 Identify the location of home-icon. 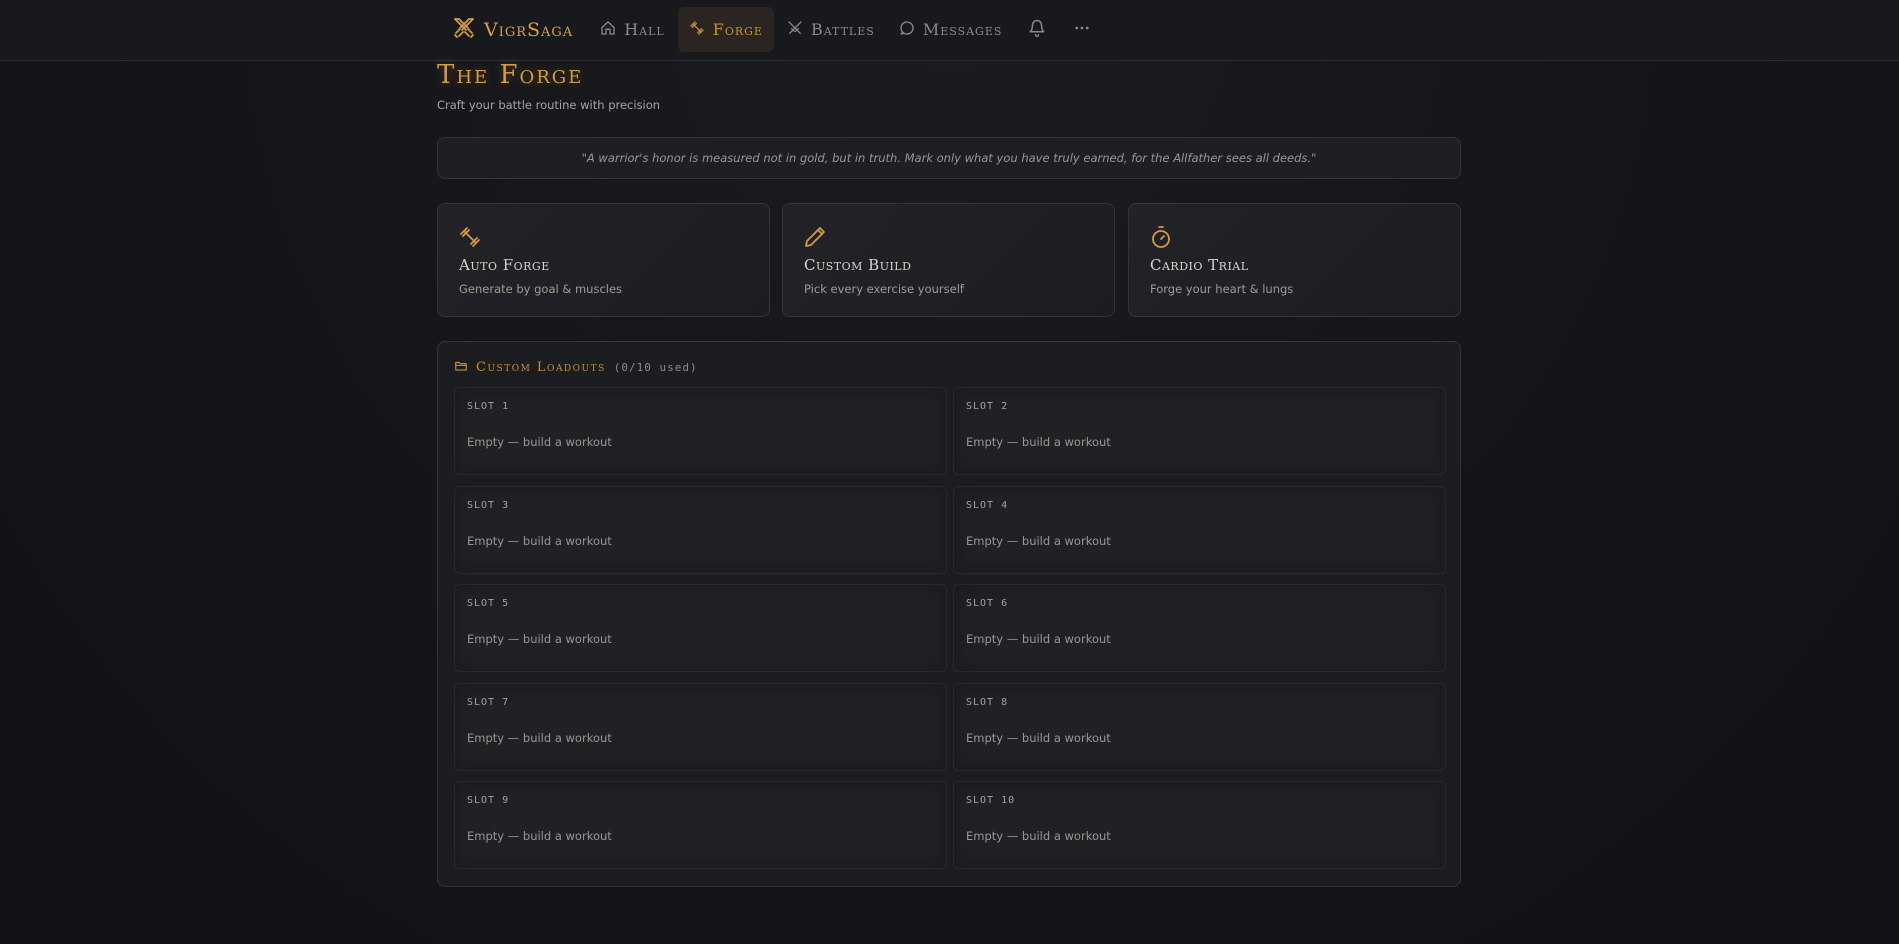
(612, 30).